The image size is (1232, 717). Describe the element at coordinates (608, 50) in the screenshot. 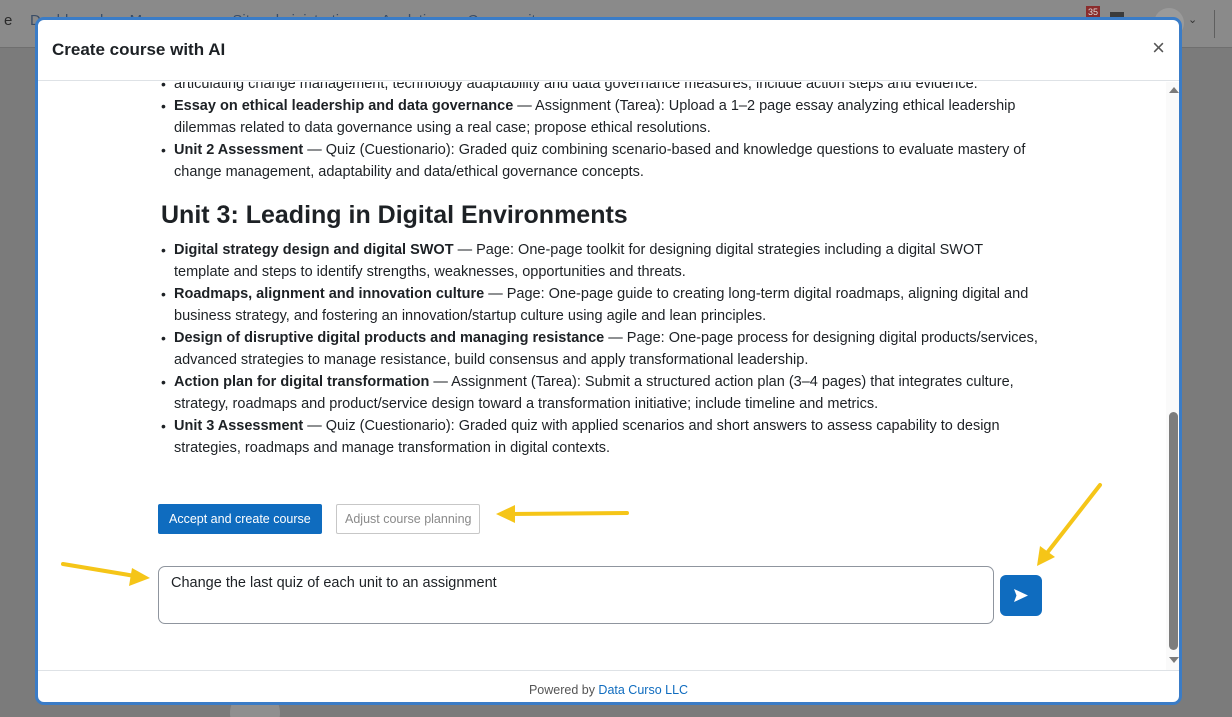

I see `modal-header: Create course with AI ×` at that location.